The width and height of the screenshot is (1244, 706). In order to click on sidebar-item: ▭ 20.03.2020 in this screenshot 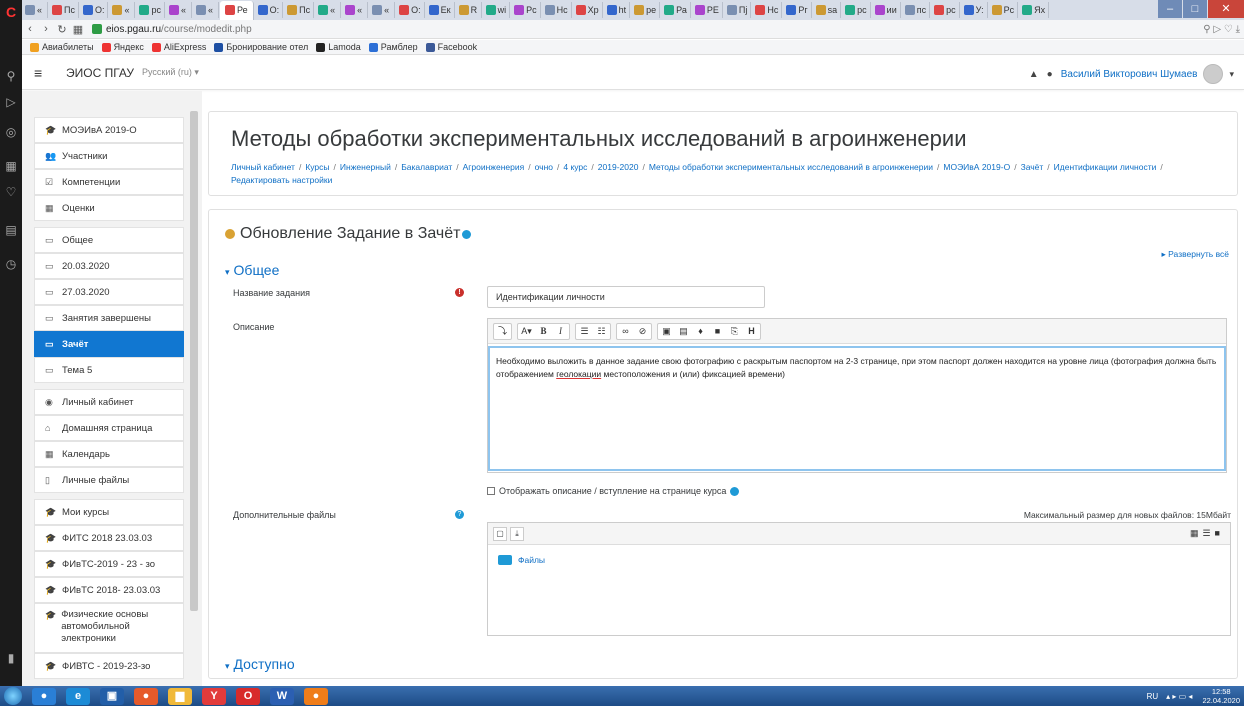, I will do `click(109, 266)`.